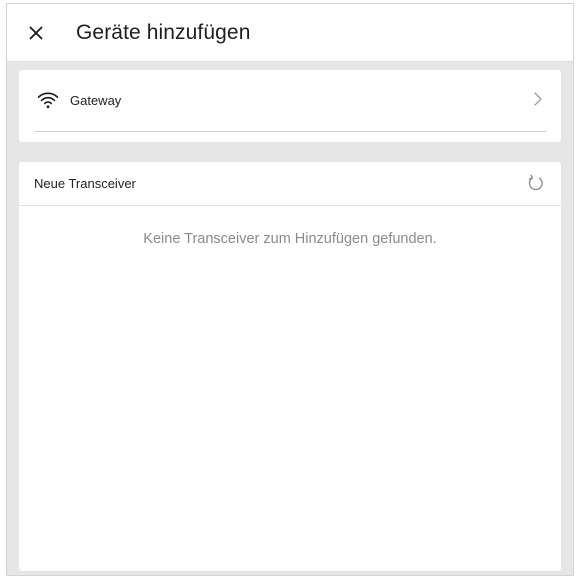  I want to click on gateway-card: Gateway, so click(290, 106).